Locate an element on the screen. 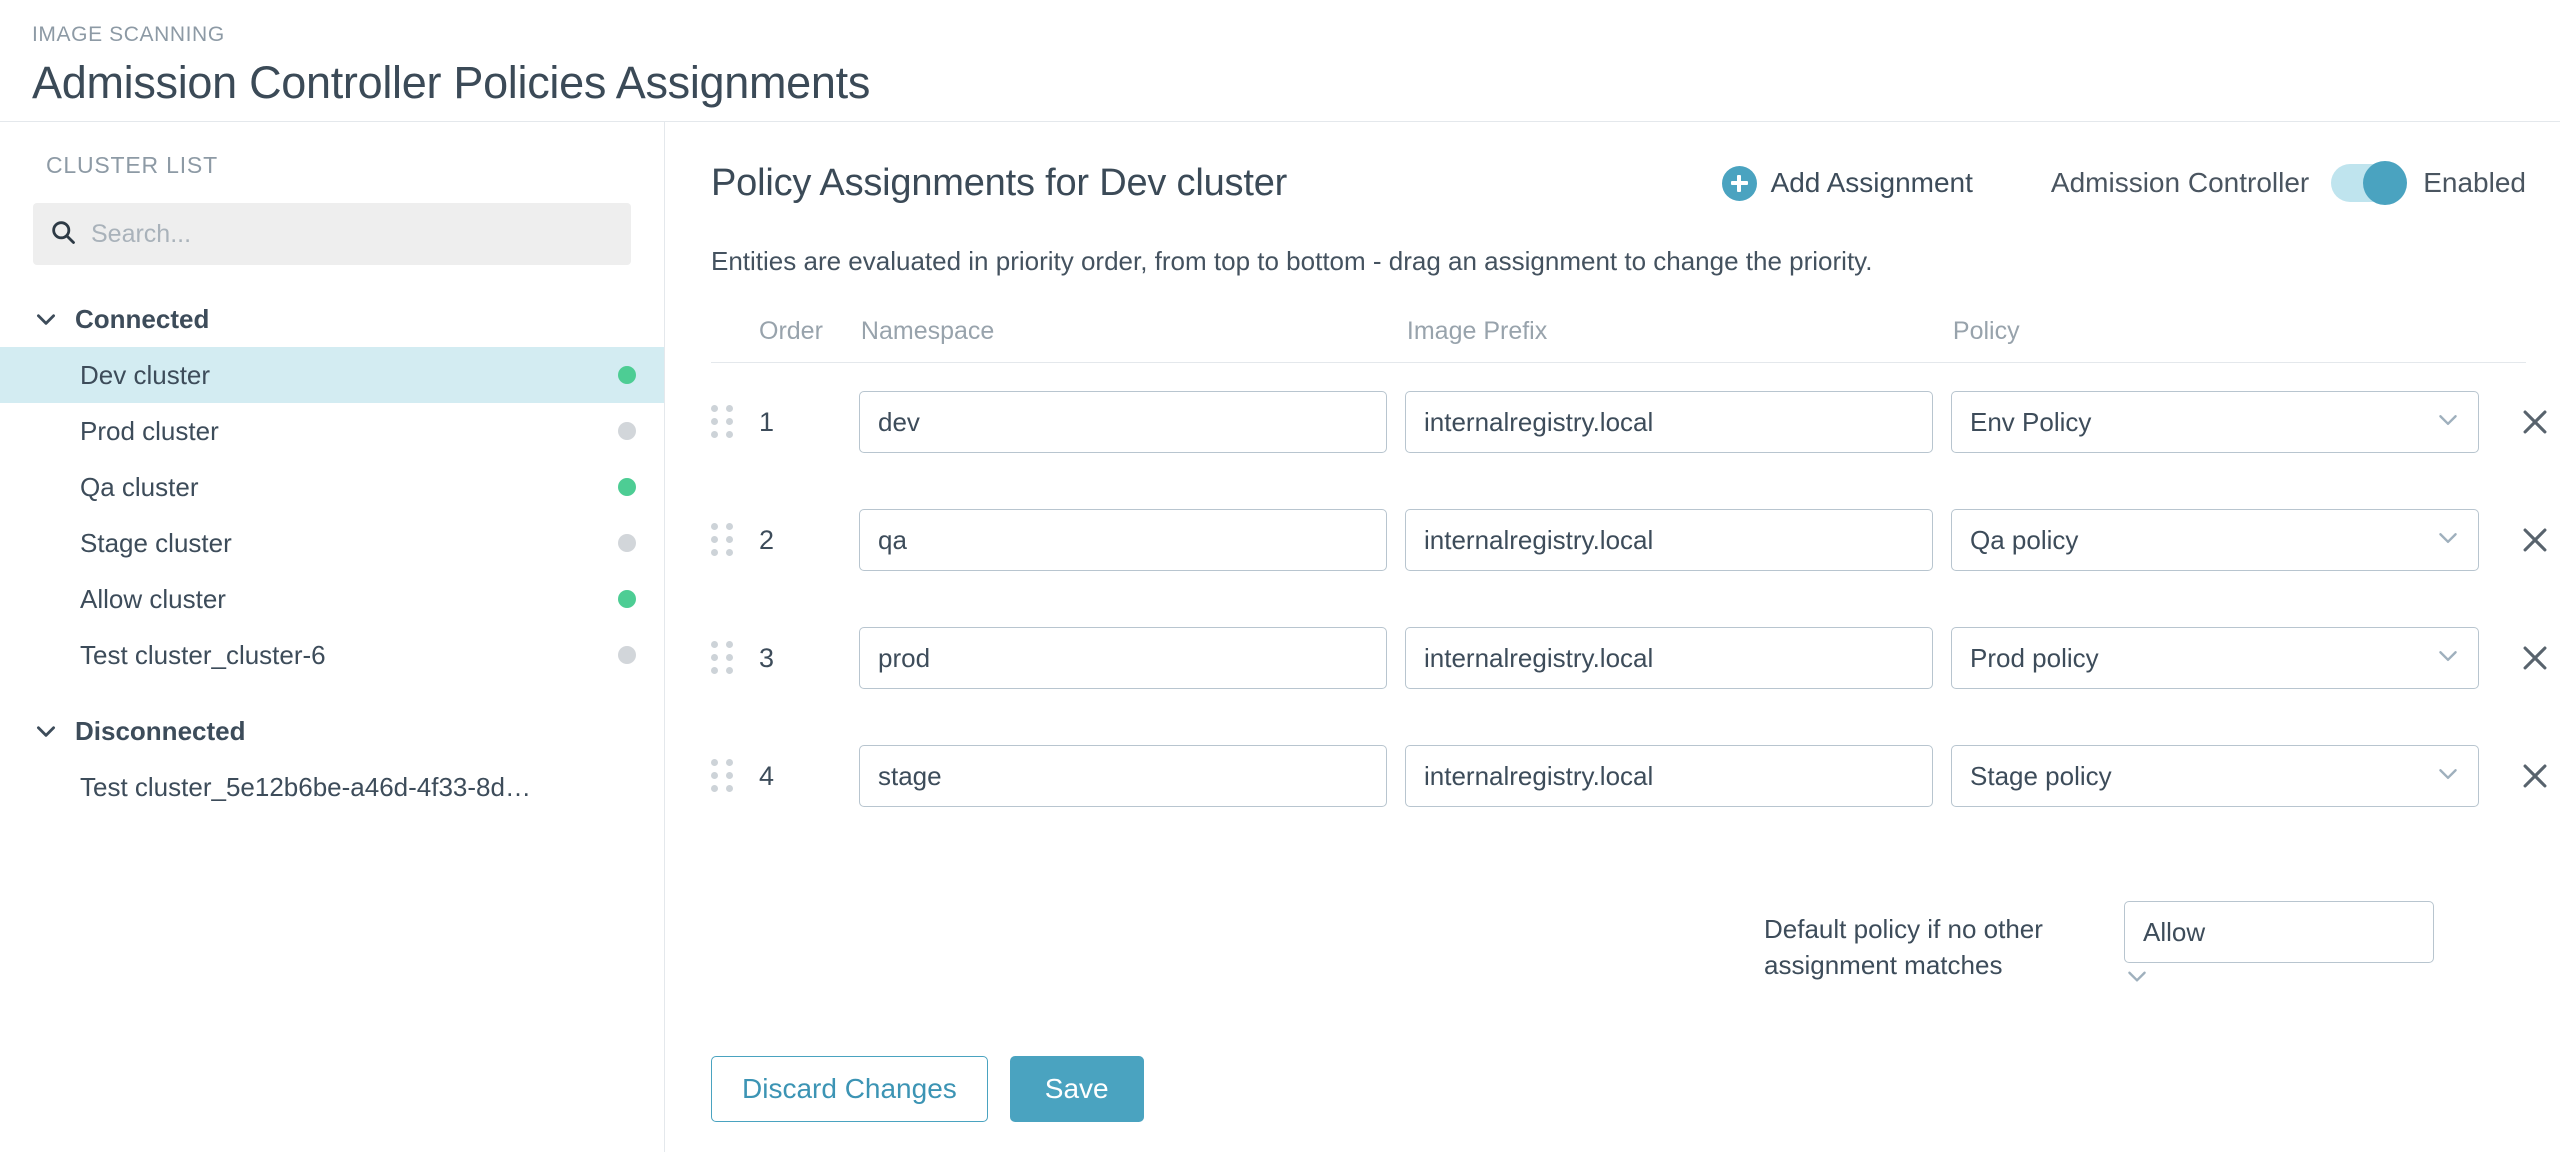  sidebar-item-allow-cluster: Allow cluster is located at coordinates (332, 599).